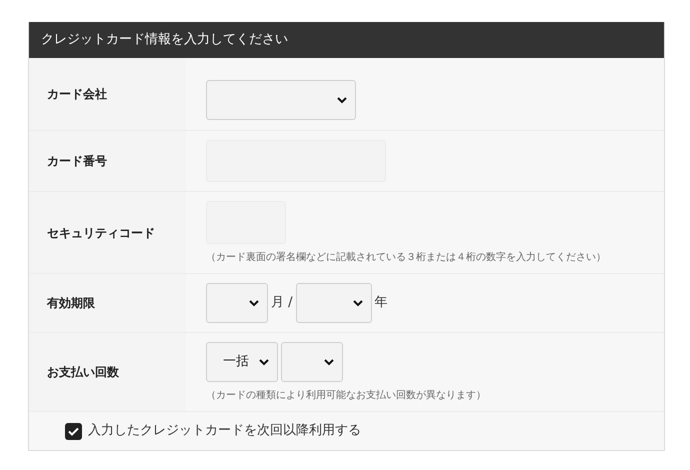 This screenshot has height=470, width=690. What do you see at coordinates (77, 161) in the screenshot?
I see `field-label: カード番号` at bounding box center [77, 161].